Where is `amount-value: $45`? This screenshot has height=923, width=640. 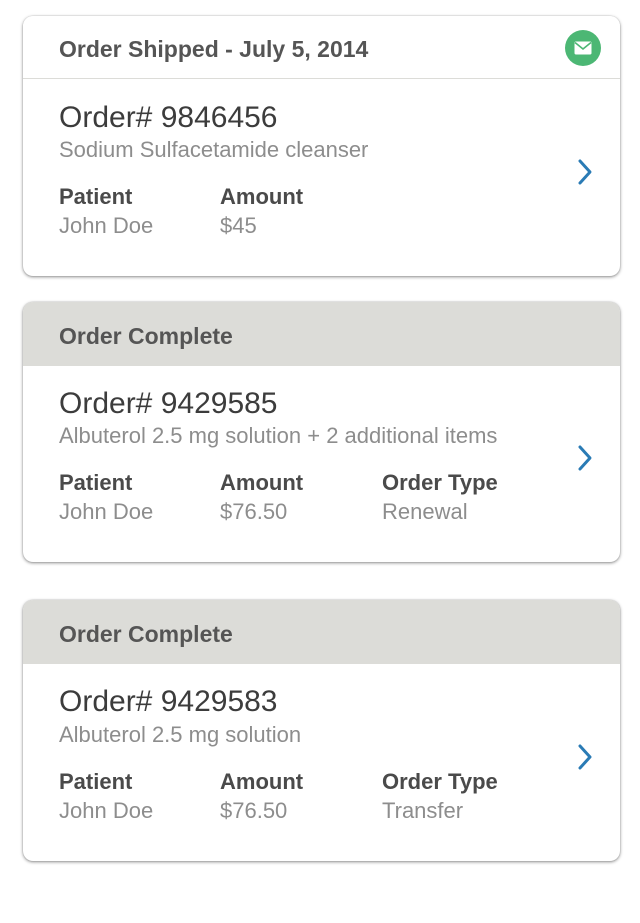 amount-value: $45 is located at coordinates (238, 225).